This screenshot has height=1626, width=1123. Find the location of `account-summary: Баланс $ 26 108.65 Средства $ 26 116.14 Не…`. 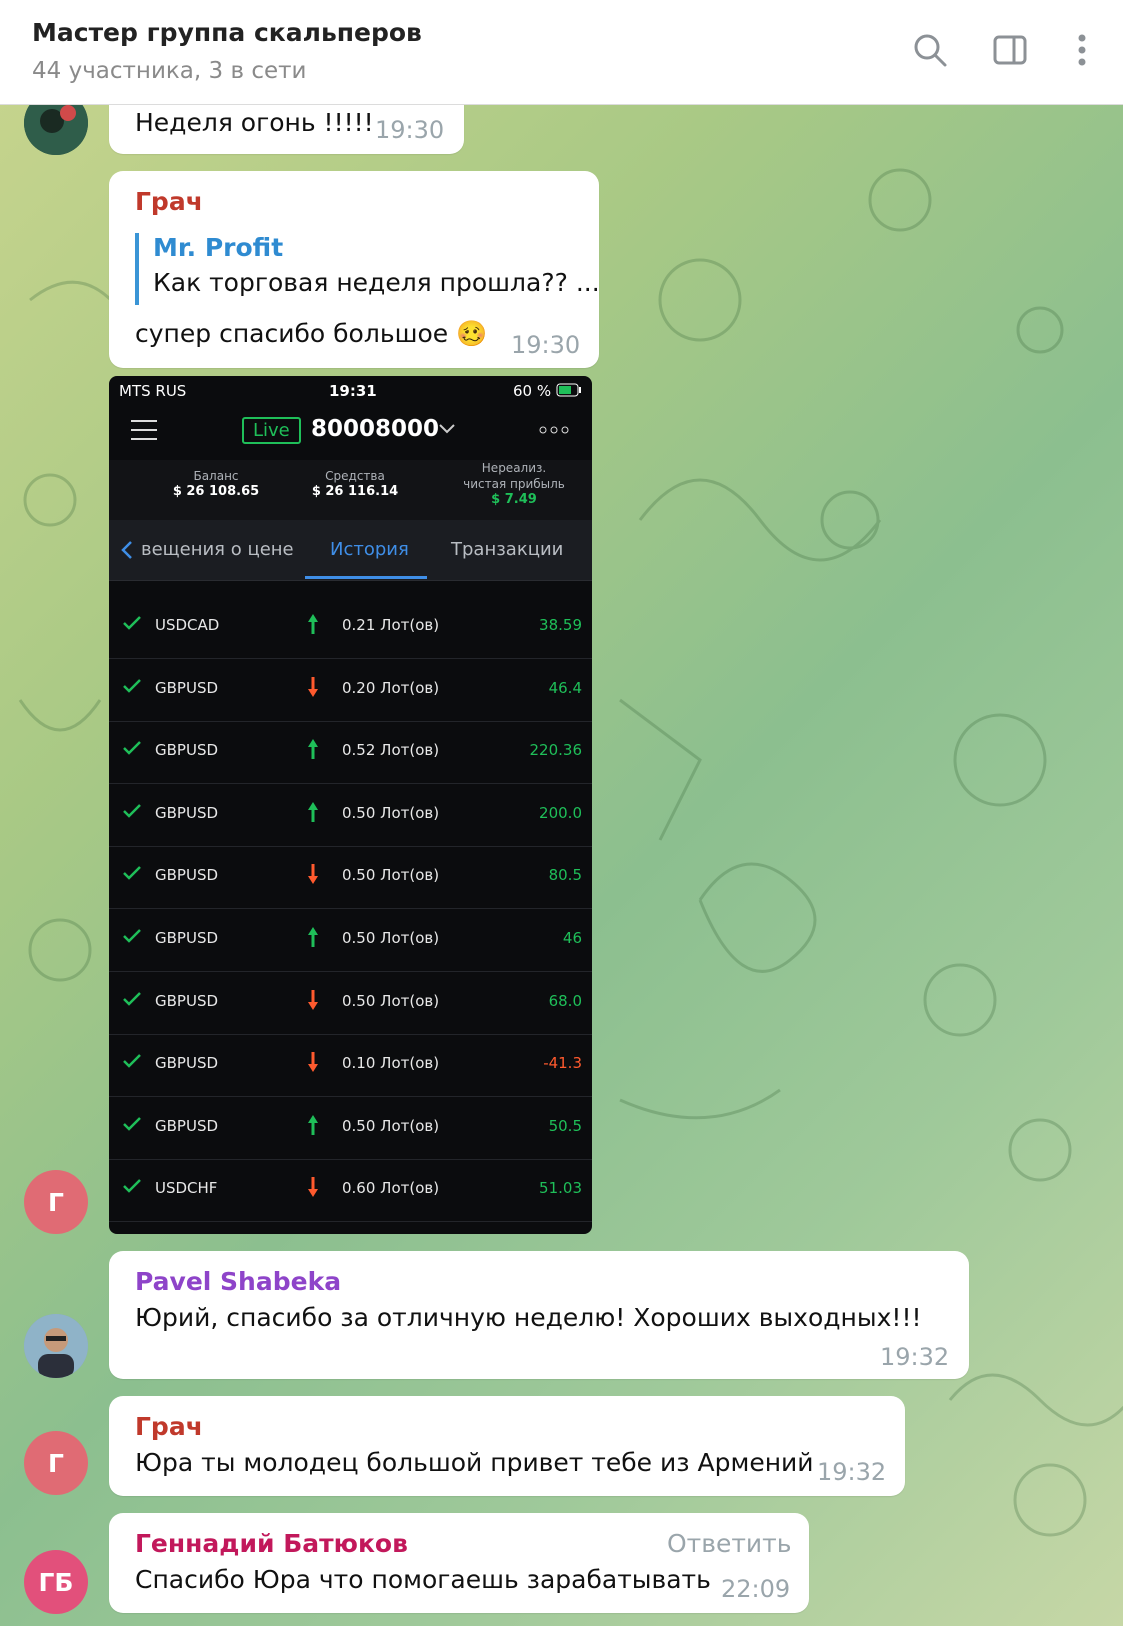

account-summary: Баланс $ 26 108.65 Средства $ 26 116.14 Не… is located at coordinates (350, 490).